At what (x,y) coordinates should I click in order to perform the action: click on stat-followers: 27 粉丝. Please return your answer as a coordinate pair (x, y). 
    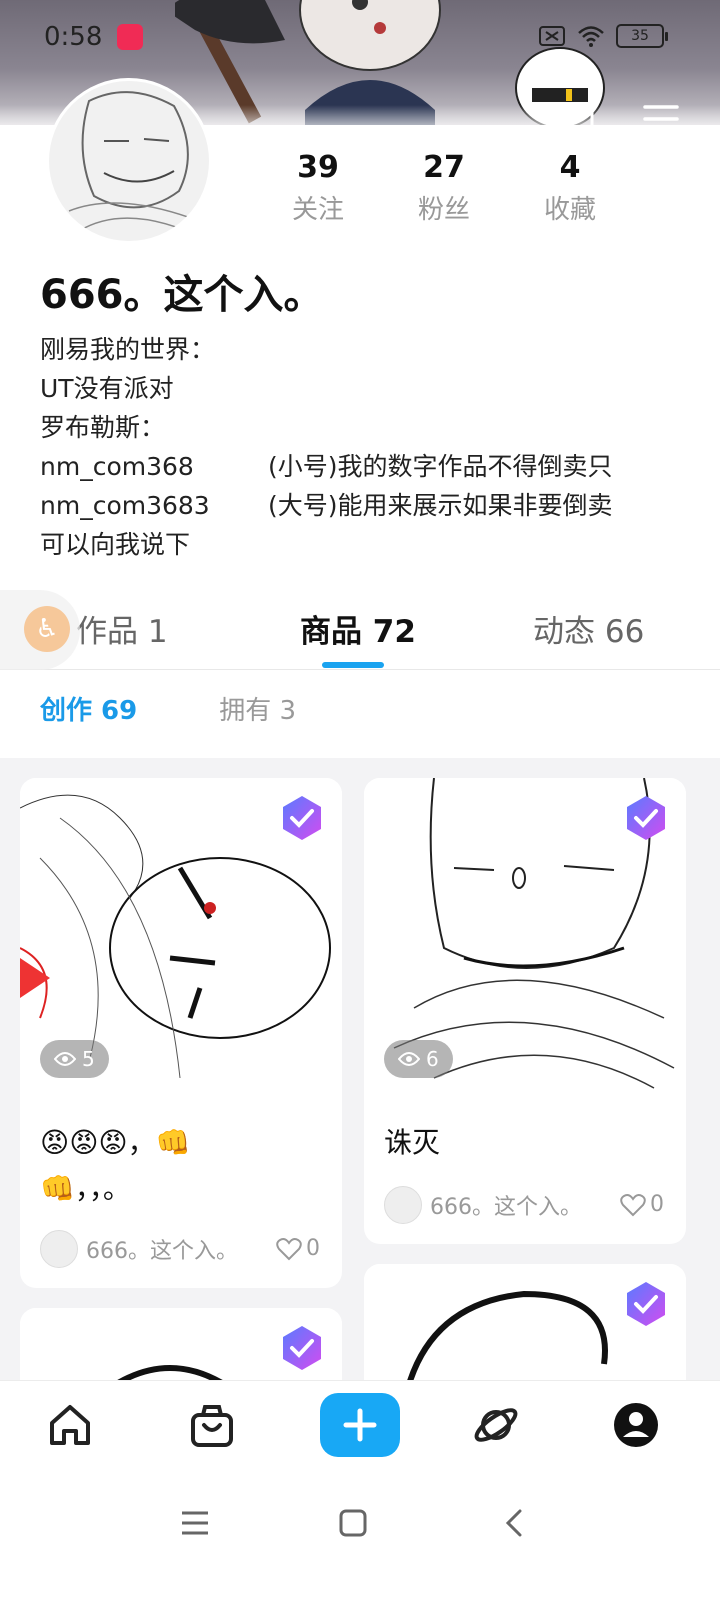
    Looking at the image, I should click on (444, 188).